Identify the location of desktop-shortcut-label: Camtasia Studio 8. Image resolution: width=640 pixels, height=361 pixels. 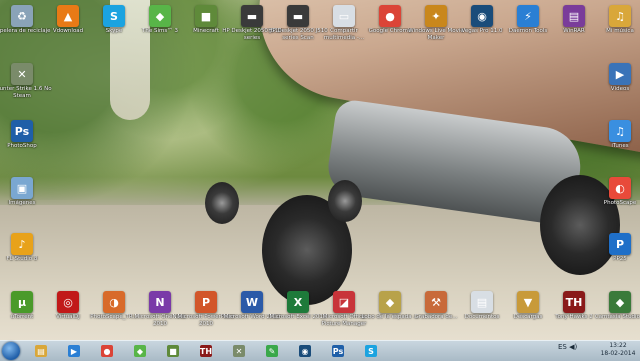
(617, 317).